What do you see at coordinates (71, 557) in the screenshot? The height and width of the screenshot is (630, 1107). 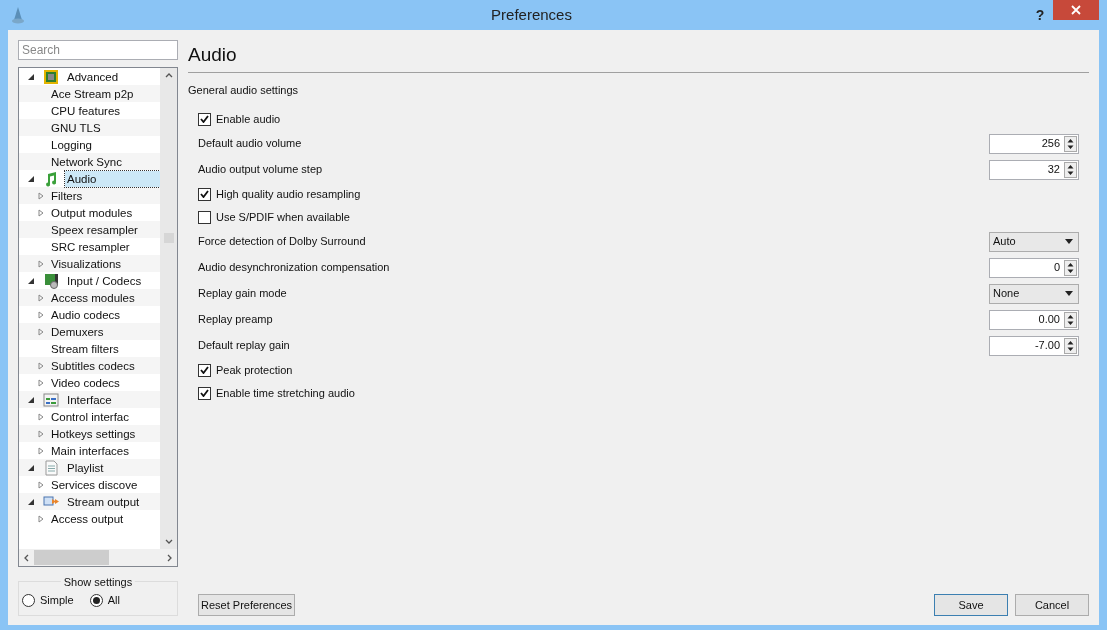 I see `scrollbar-thumb` at bounding box center [71, 557].